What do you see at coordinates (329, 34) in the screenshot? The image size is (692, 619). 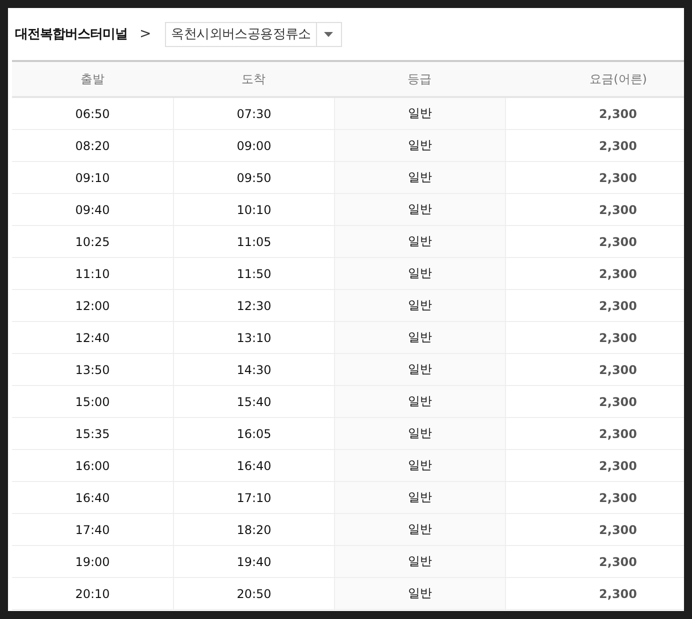 I see `caret-icon` at bounding box center [329, 34].